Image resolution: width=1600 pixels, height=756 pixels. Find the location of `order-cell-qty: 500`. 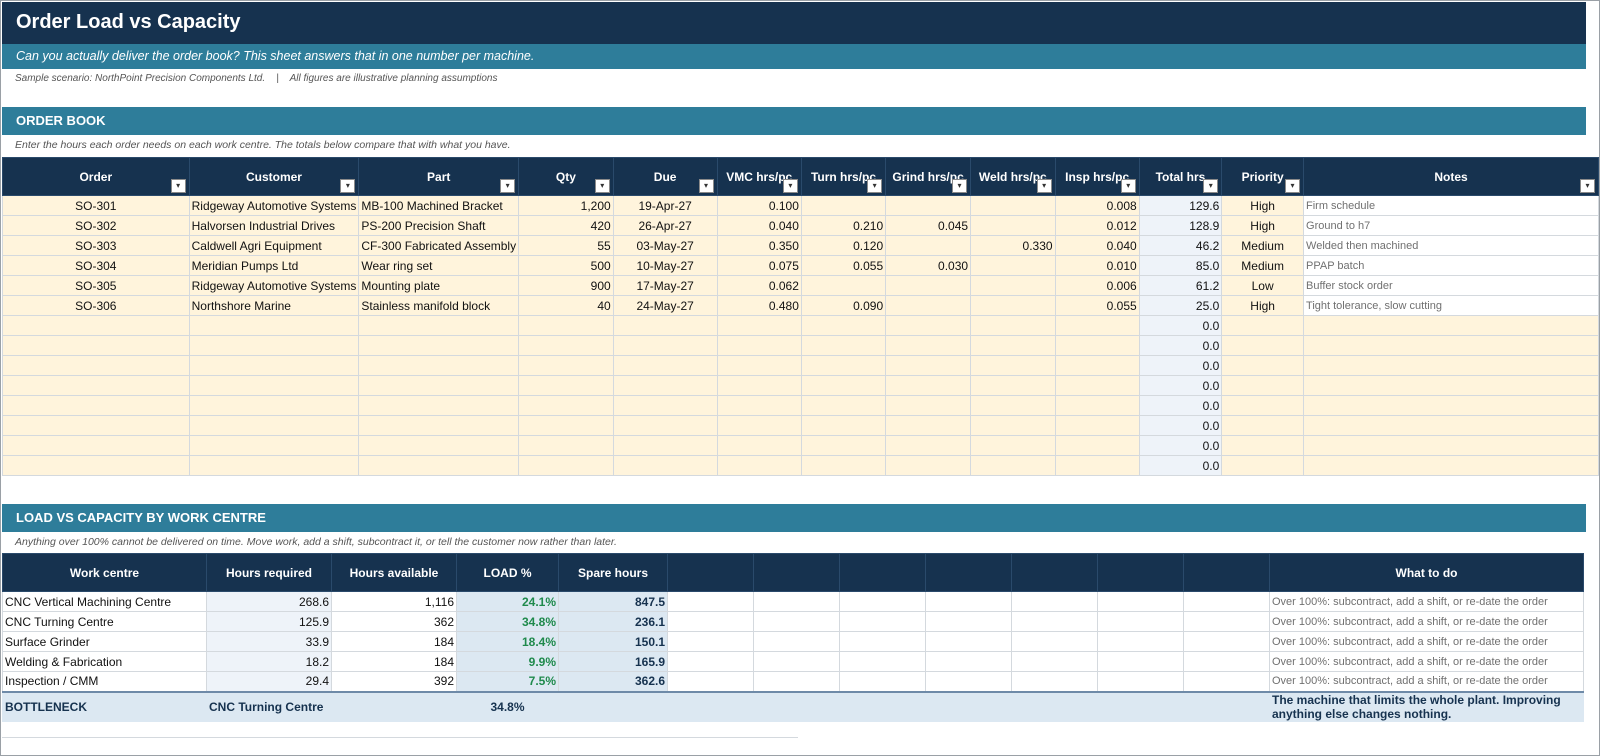

order-cell-qty: 500 is located at coordinates (566, 265).